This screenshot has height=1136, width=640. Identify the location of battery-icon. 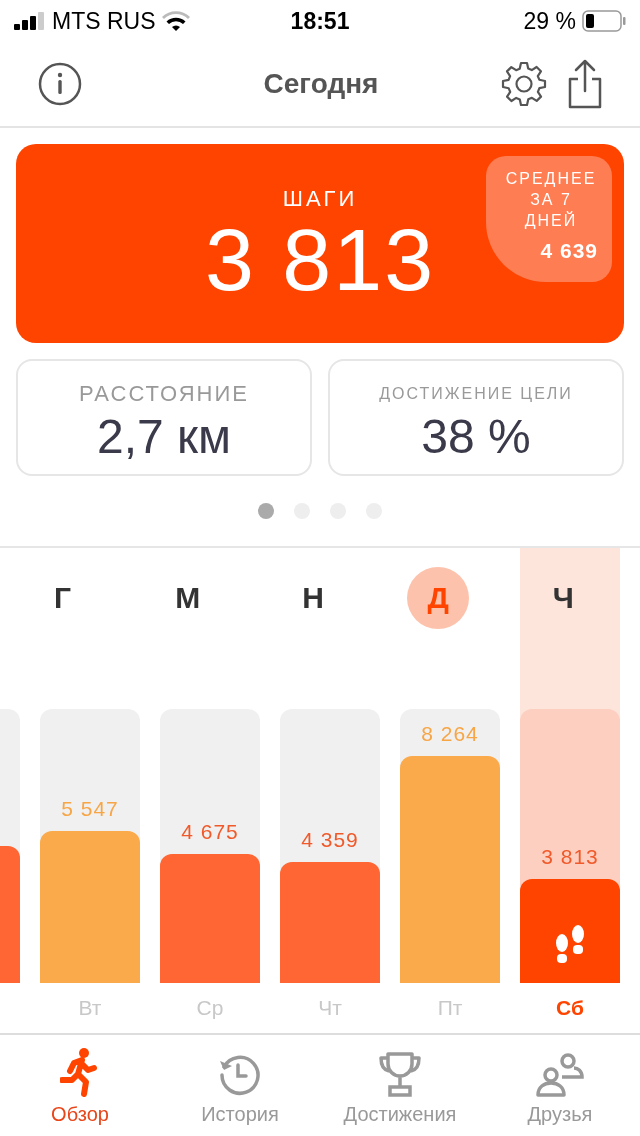
(604, 21).